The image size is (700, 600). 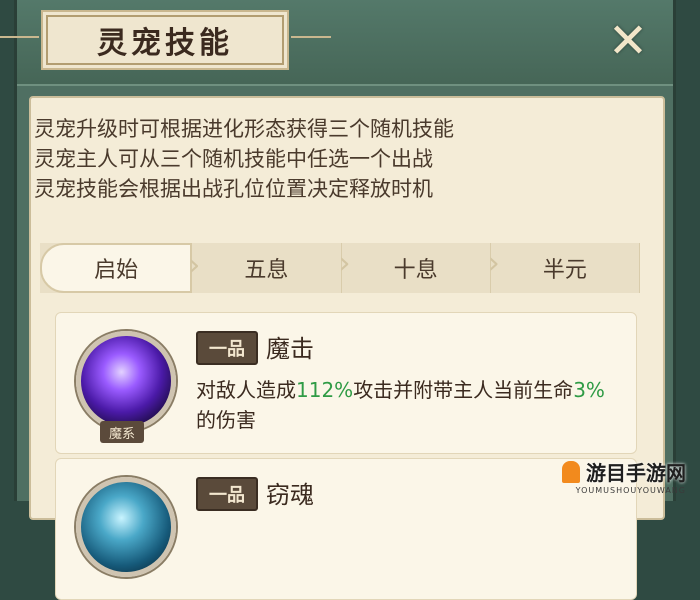 What do you see at coordinates (122, 432) in the screenshot?
I see `element-badge: 魔系` at bounding box center [122, 432].